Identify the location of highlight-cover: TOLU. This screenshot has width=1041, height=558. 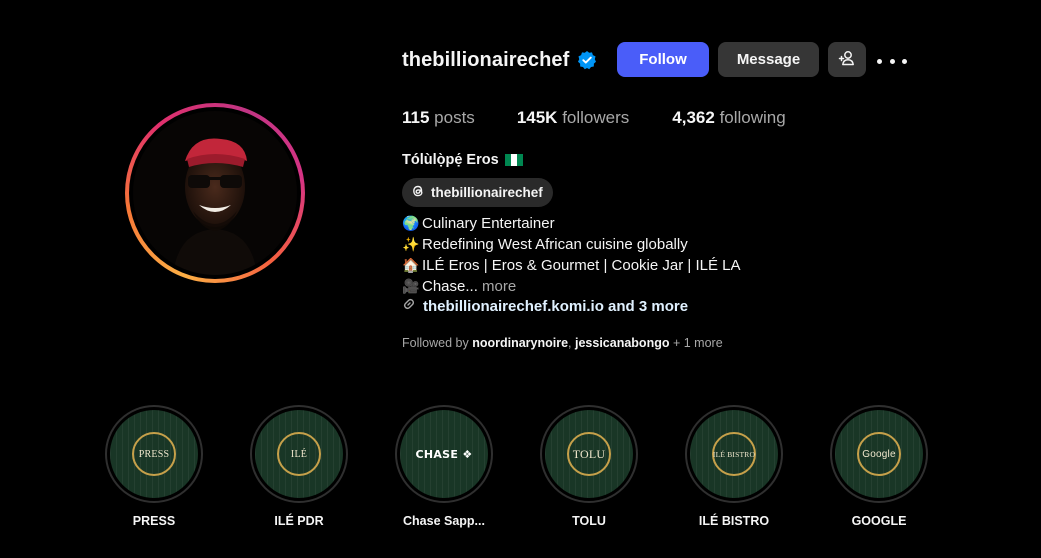
(589, 454).